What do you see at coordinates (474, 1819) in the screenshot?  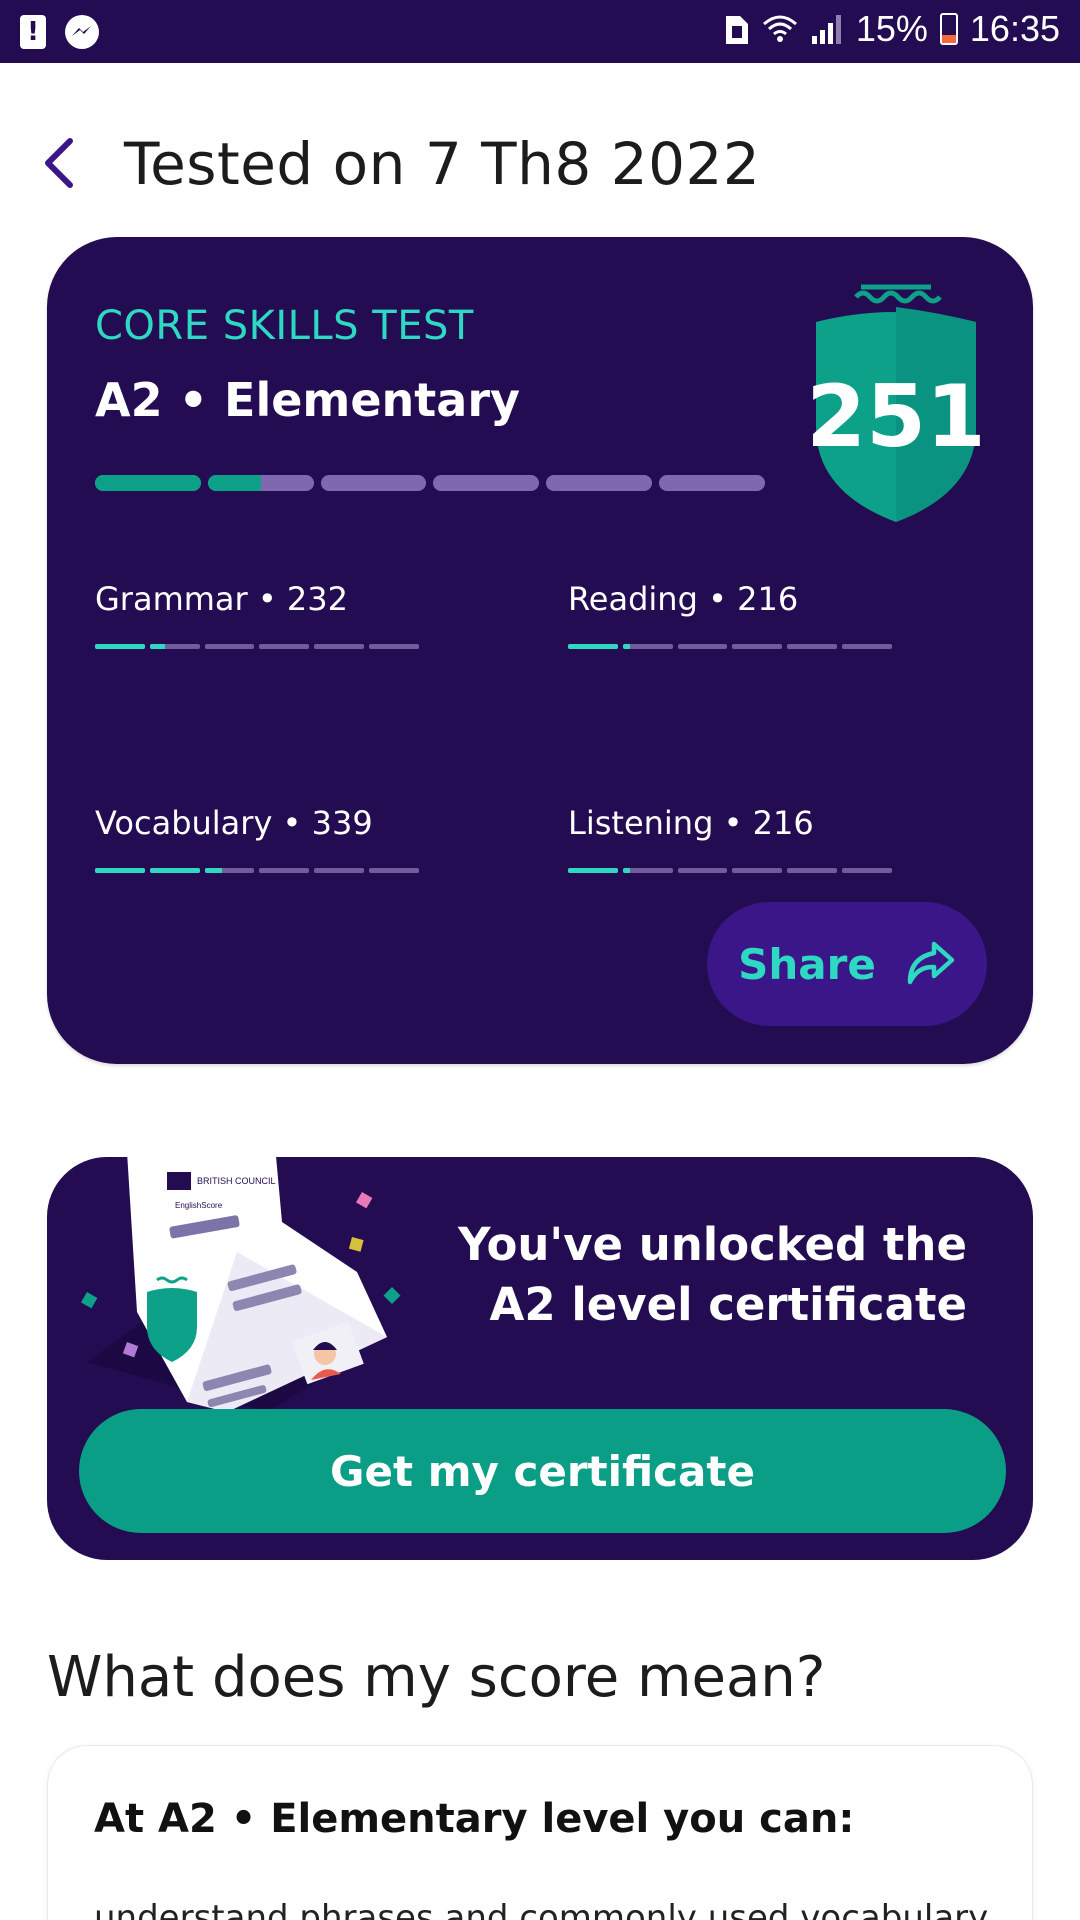 I see `score-meaning-heading: At A2 • Elementary level you can:` at bounding box center [474, 1819].